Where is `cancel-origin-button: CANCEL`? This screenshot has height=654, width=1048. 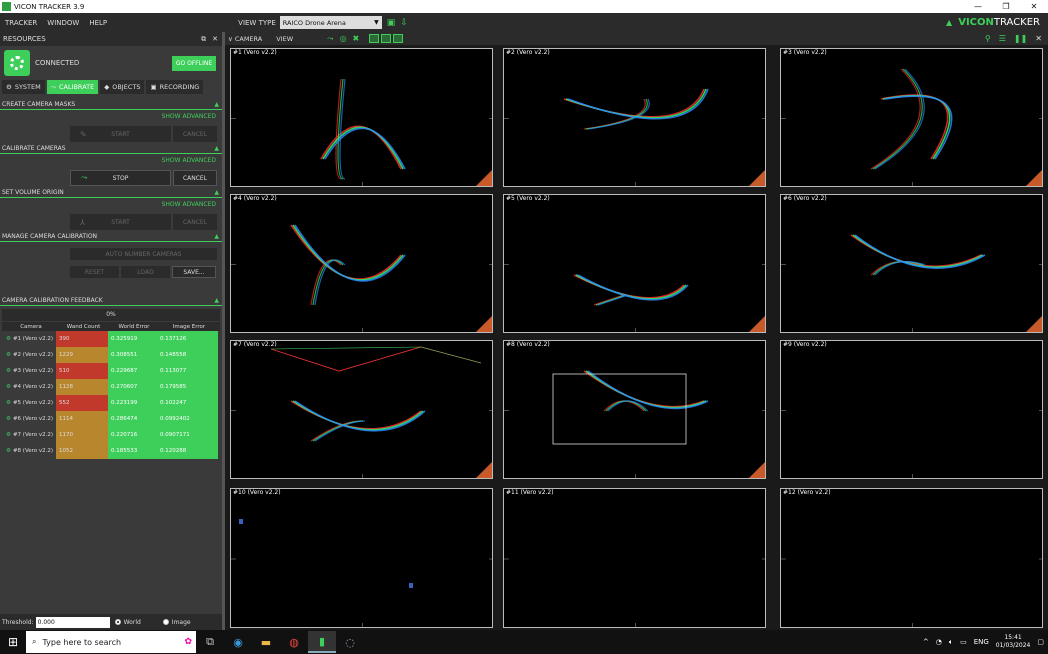
cancel-origin-button: CANCEL is located at coordinates (195, 222).